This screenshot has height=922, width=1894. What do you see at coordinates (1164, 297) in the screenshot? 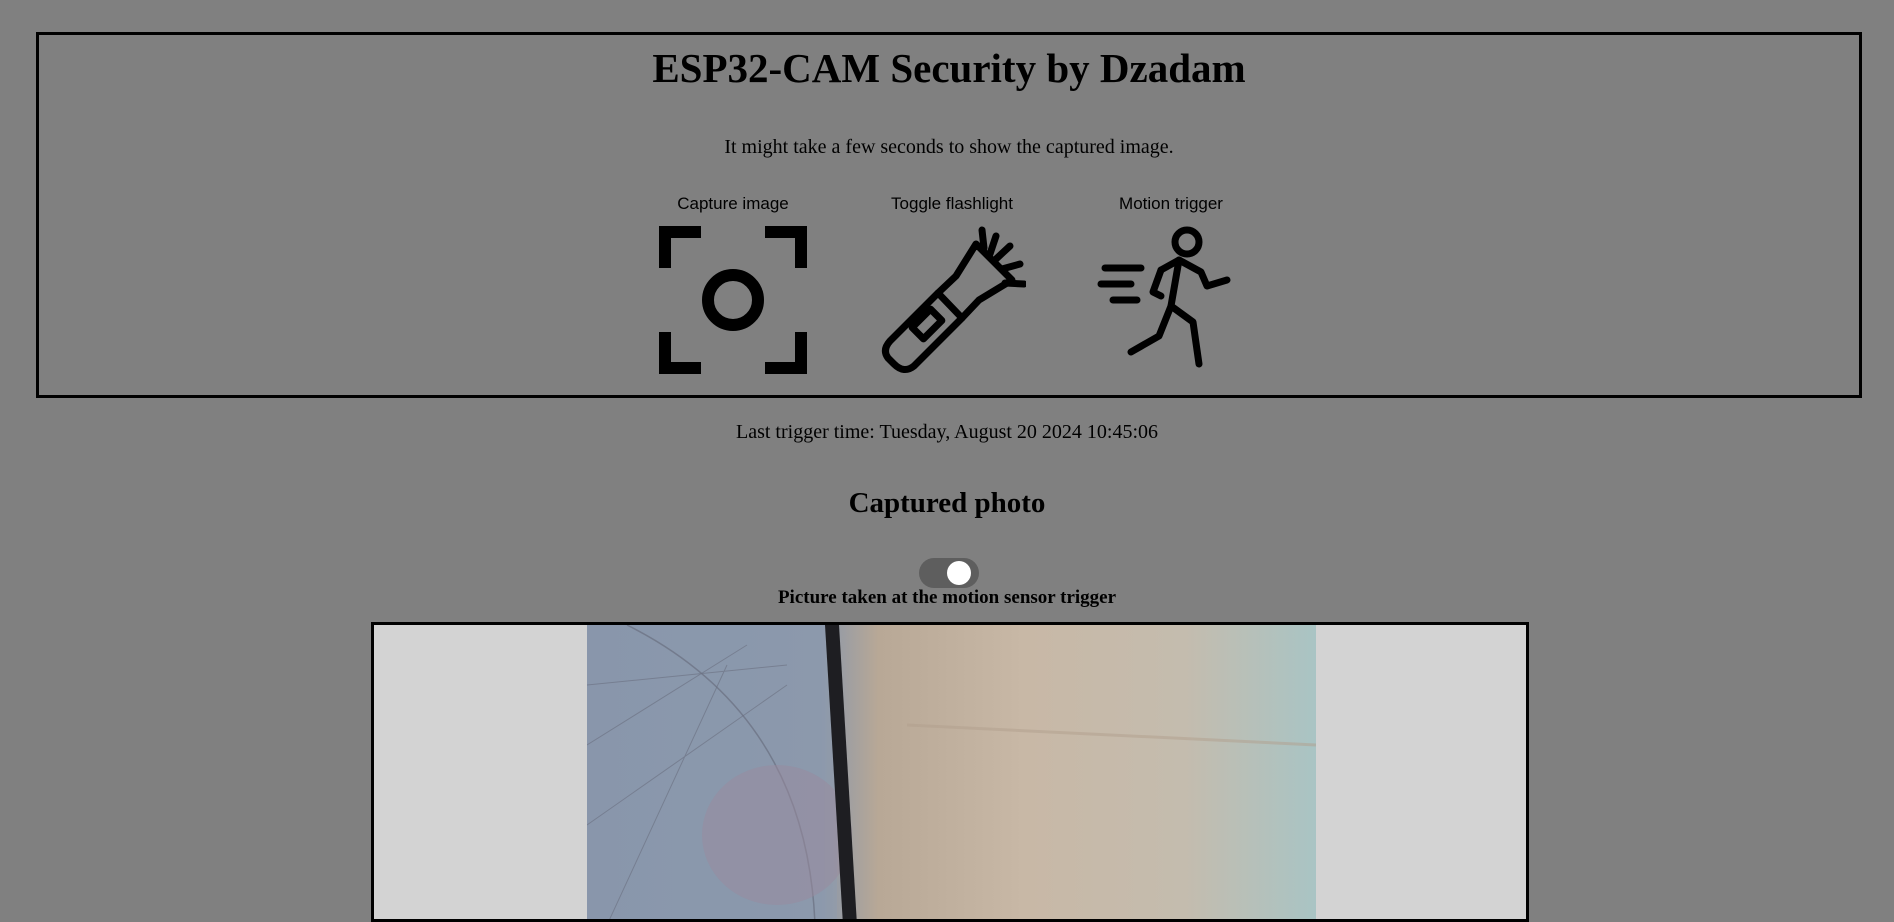
I see `running-person-icon` at bounding box center [1164, 297].